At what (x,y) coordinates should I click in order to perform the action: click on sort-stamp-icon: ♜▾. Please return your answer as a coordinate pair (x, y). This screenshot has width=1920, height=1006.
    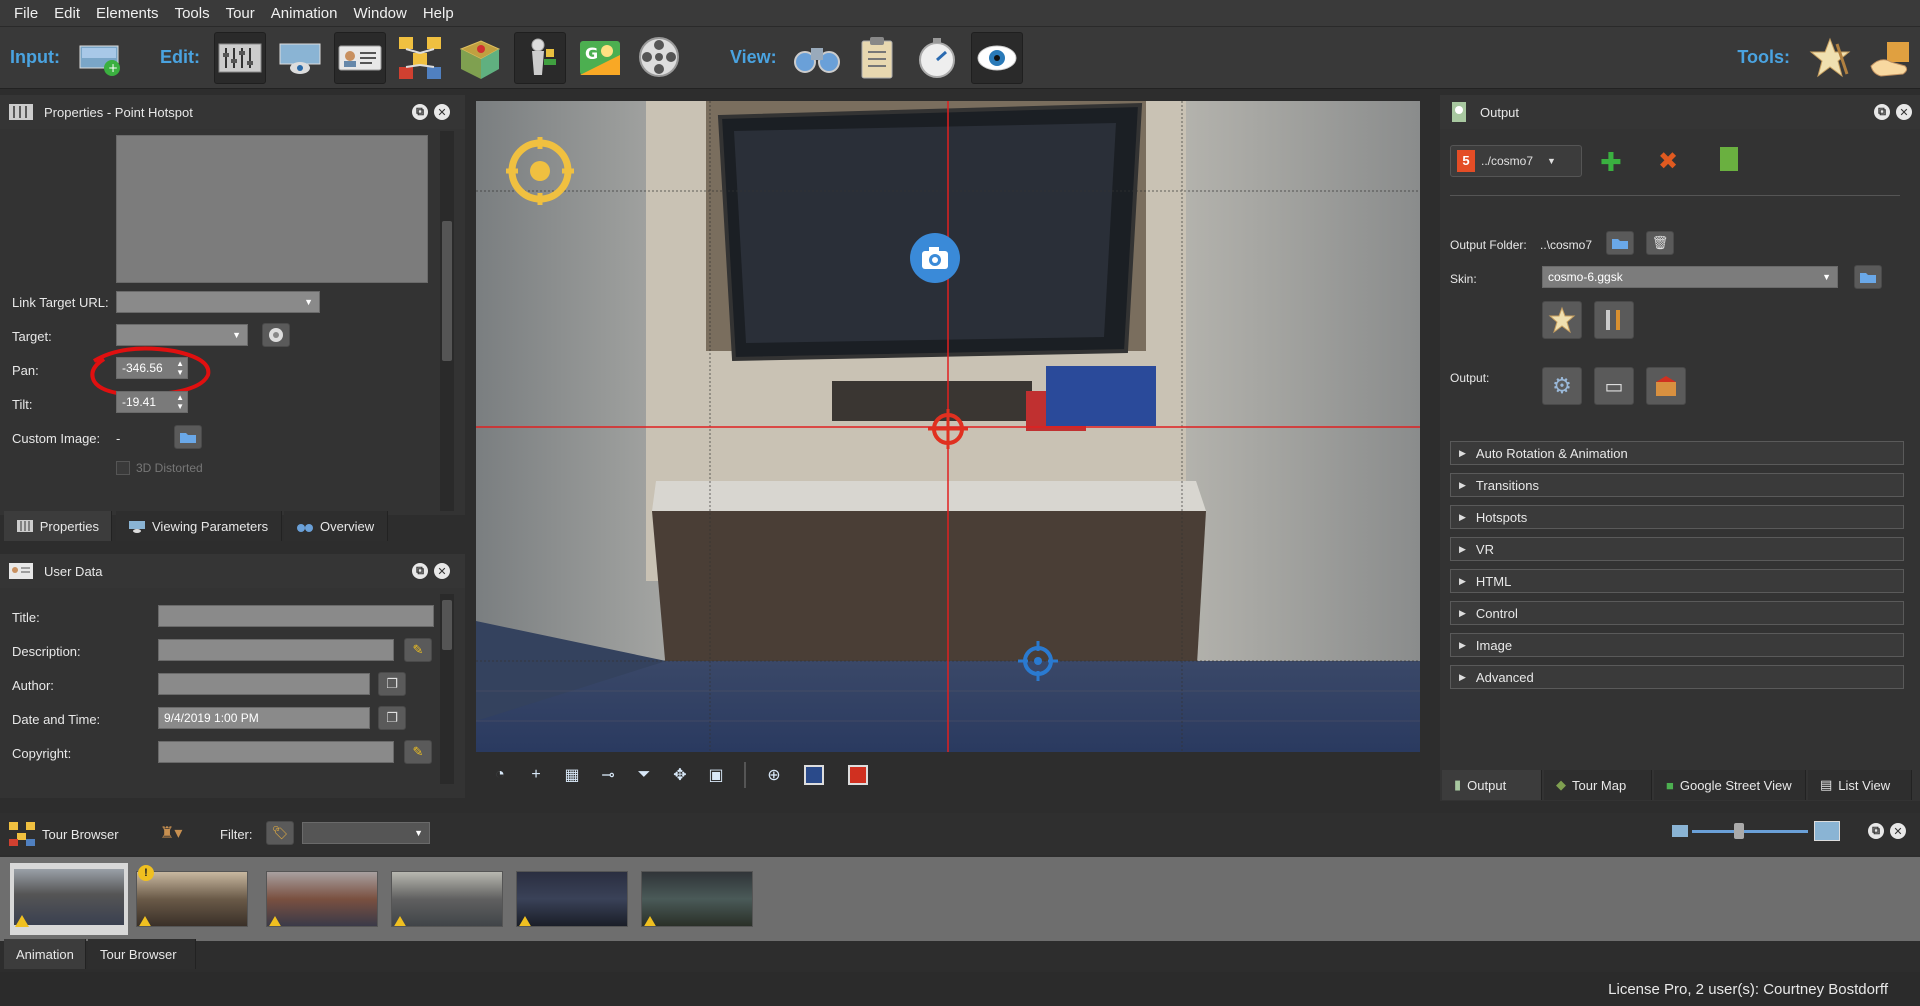
    Looking at the image, I should click on (171, 833).